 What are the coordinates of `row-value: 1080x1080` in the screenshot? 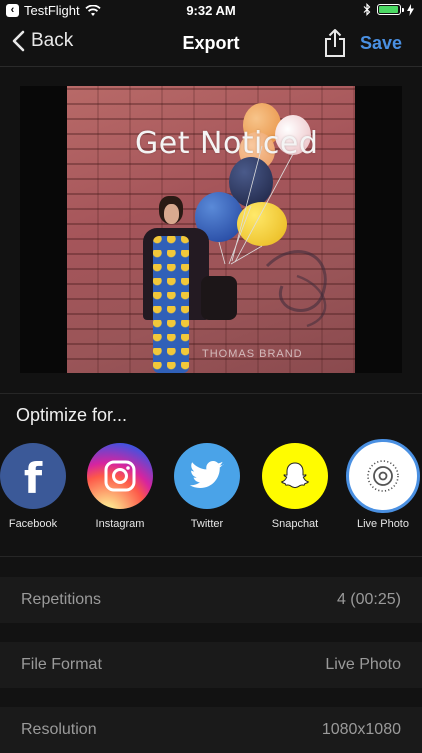 It's located at (361, 729).